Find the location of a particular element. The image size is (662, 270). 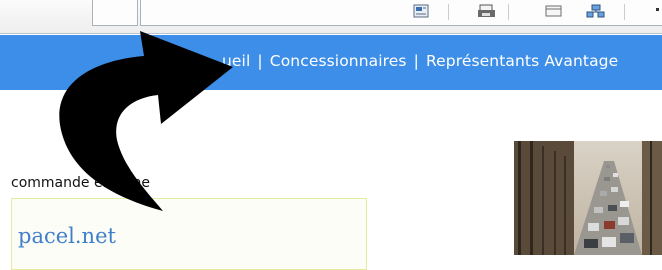

browser-toolbar is located at coordinates (331, 17).